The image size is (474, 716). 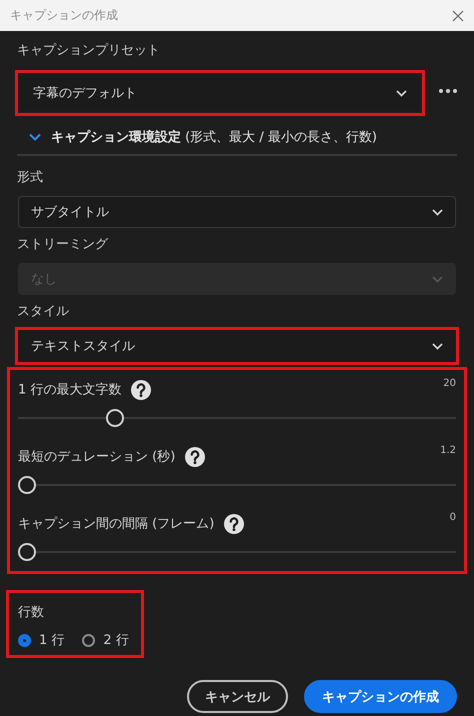 I want to click on field-label: 形式, so click(x=30, y=178).